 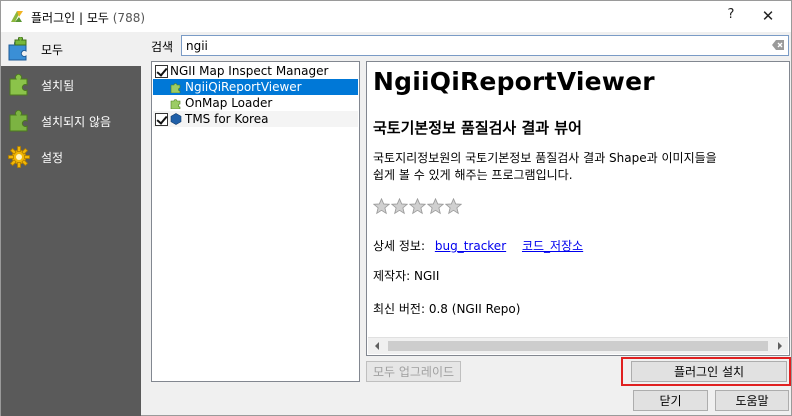 I want to click on plugin-title: NgiiQiReportViewer, so click(x=514, y=81).